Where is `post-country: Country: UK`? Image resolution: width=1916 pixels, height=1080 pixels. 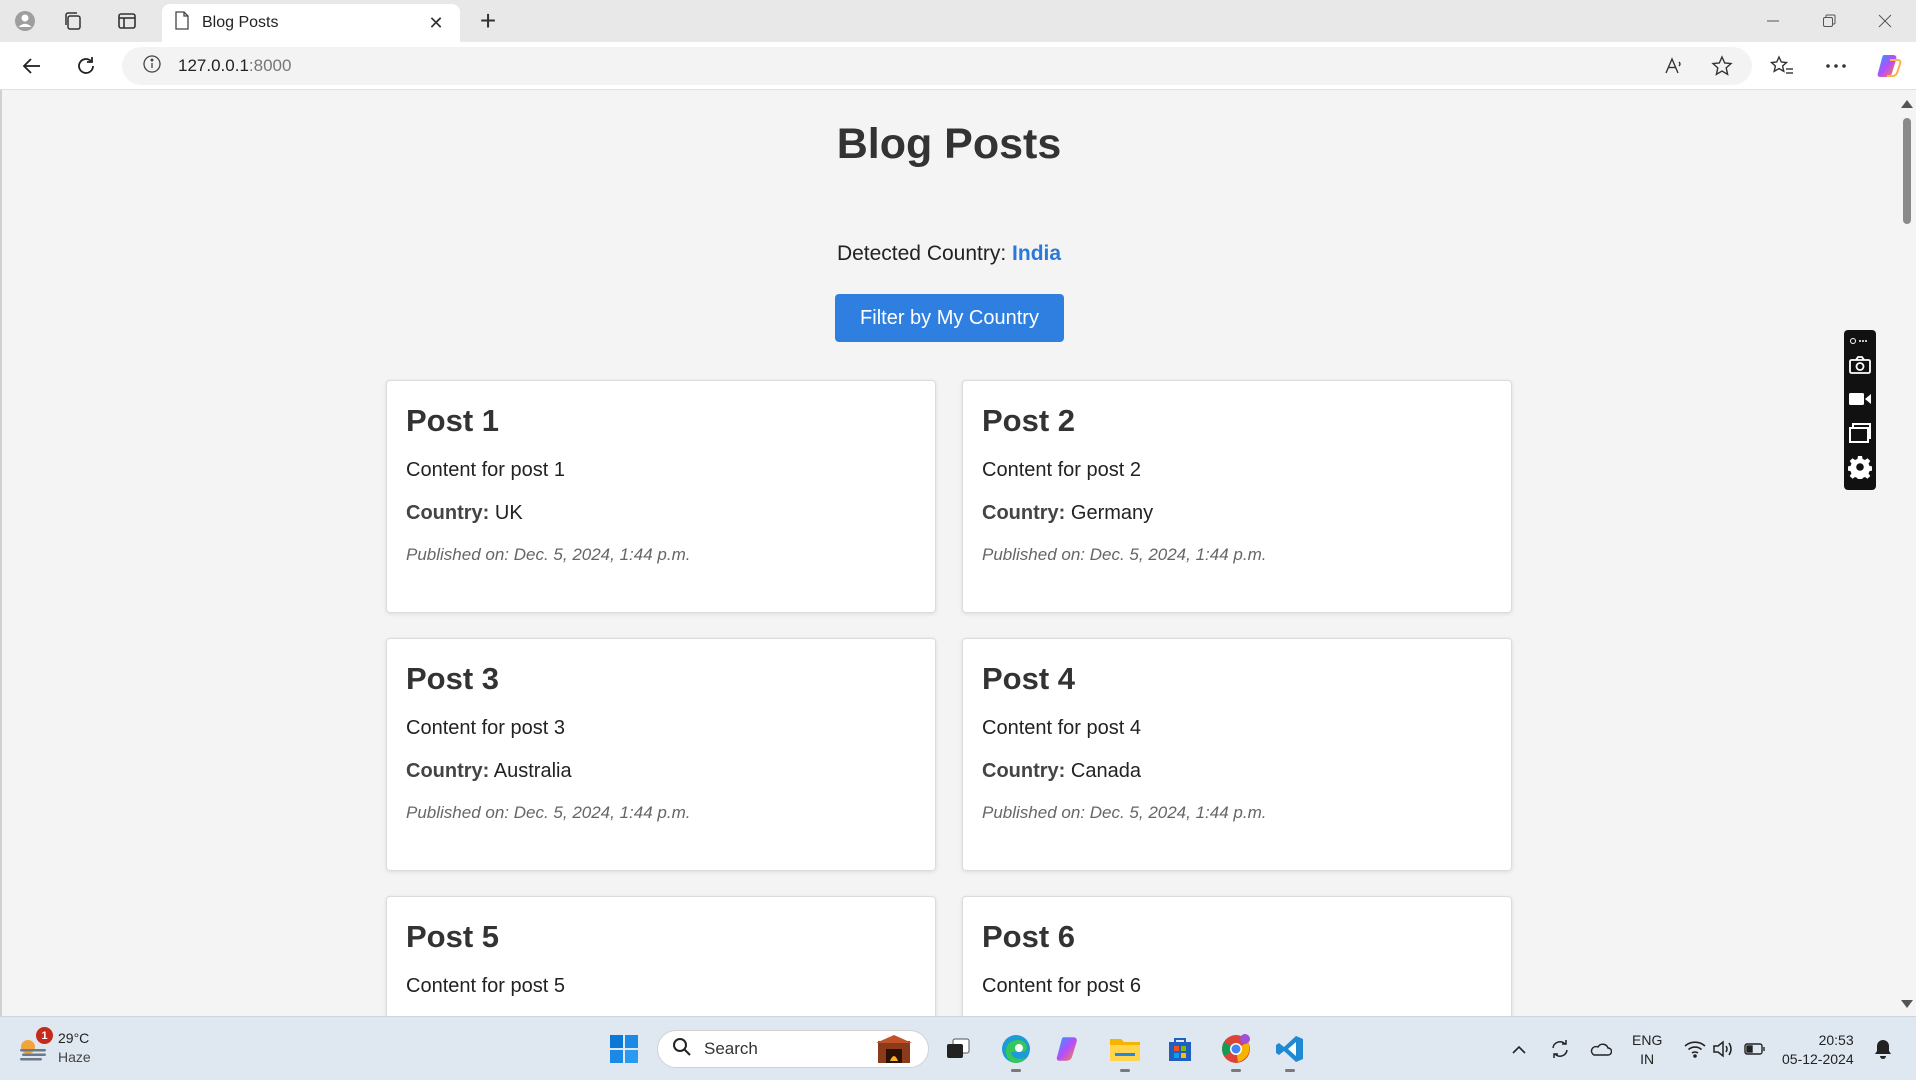
post-country: Country: UK is located at coordinates (661, 513).